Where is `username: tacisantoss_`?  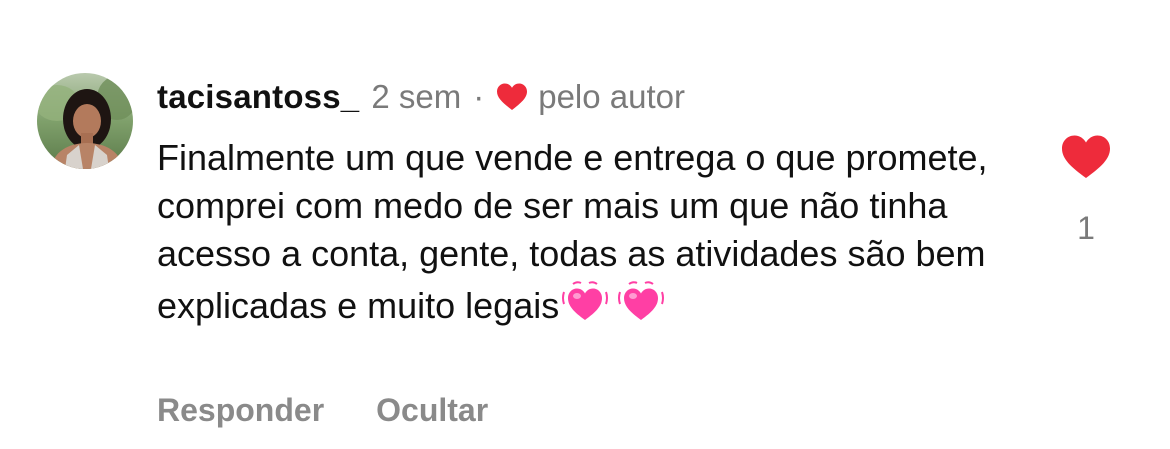
username: tacisantoss_ is located at coordinates (258, 97).